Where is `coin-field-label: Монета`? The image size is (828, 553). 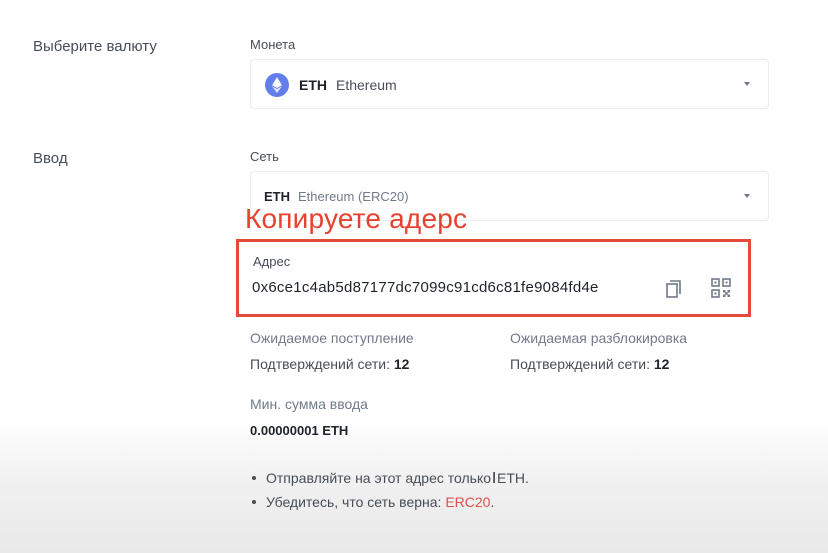
coin-field-label: Монета is located at coordinates (273, 44).